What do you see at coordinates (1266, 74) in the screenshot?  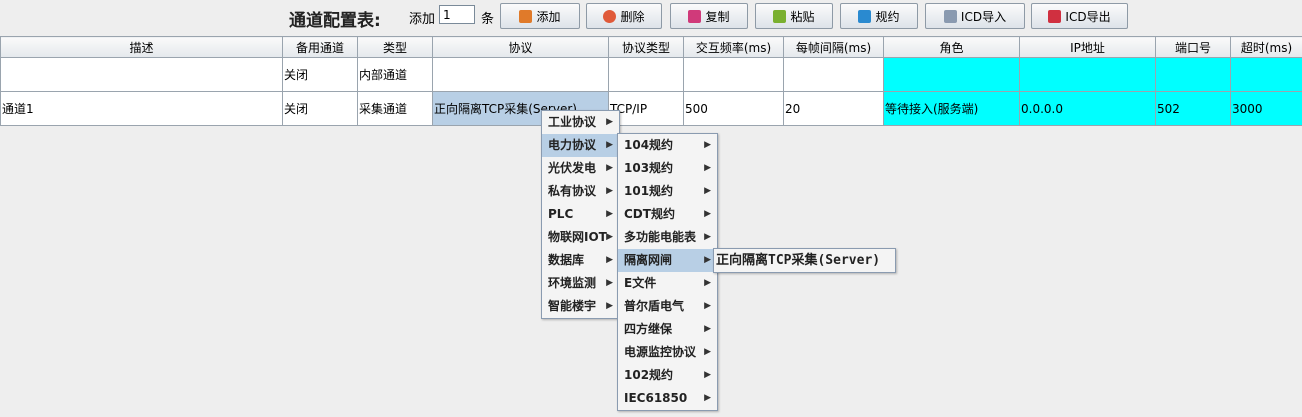 I see `cell-timeout` at bounding box center [1266, 74].